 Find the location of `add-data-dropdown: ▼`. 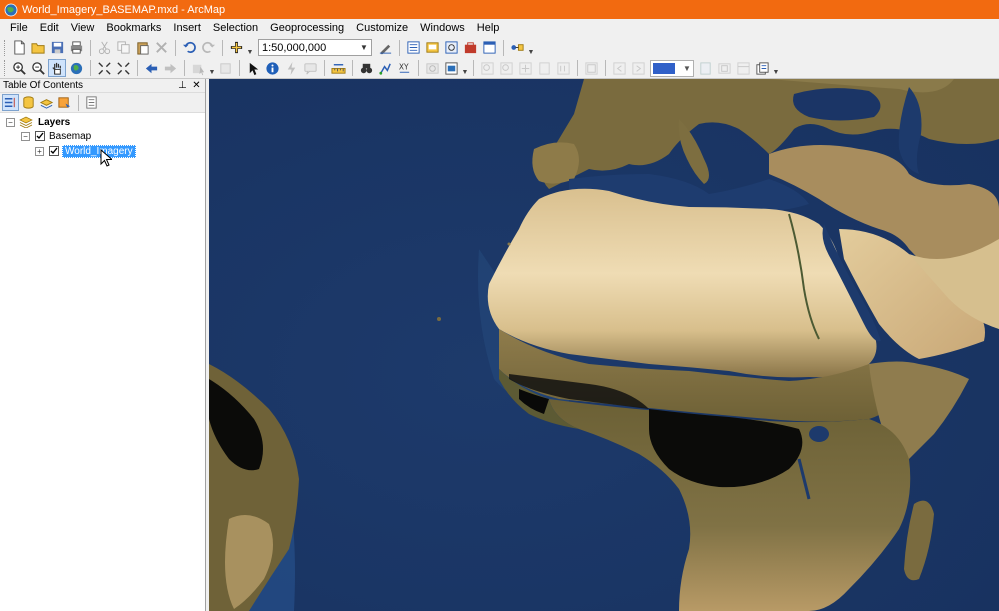

add-data-dropdown: ▼ is located at coordinates (250, 48).